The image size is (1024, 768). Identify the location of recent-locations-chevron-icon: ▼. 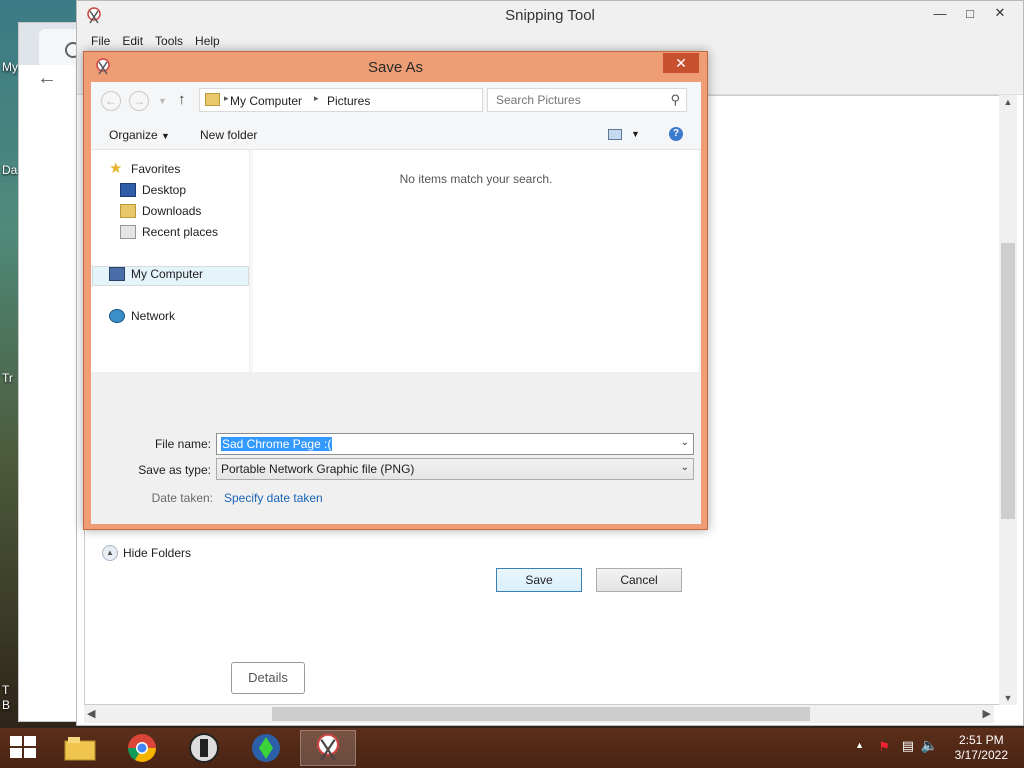
(162, 101).